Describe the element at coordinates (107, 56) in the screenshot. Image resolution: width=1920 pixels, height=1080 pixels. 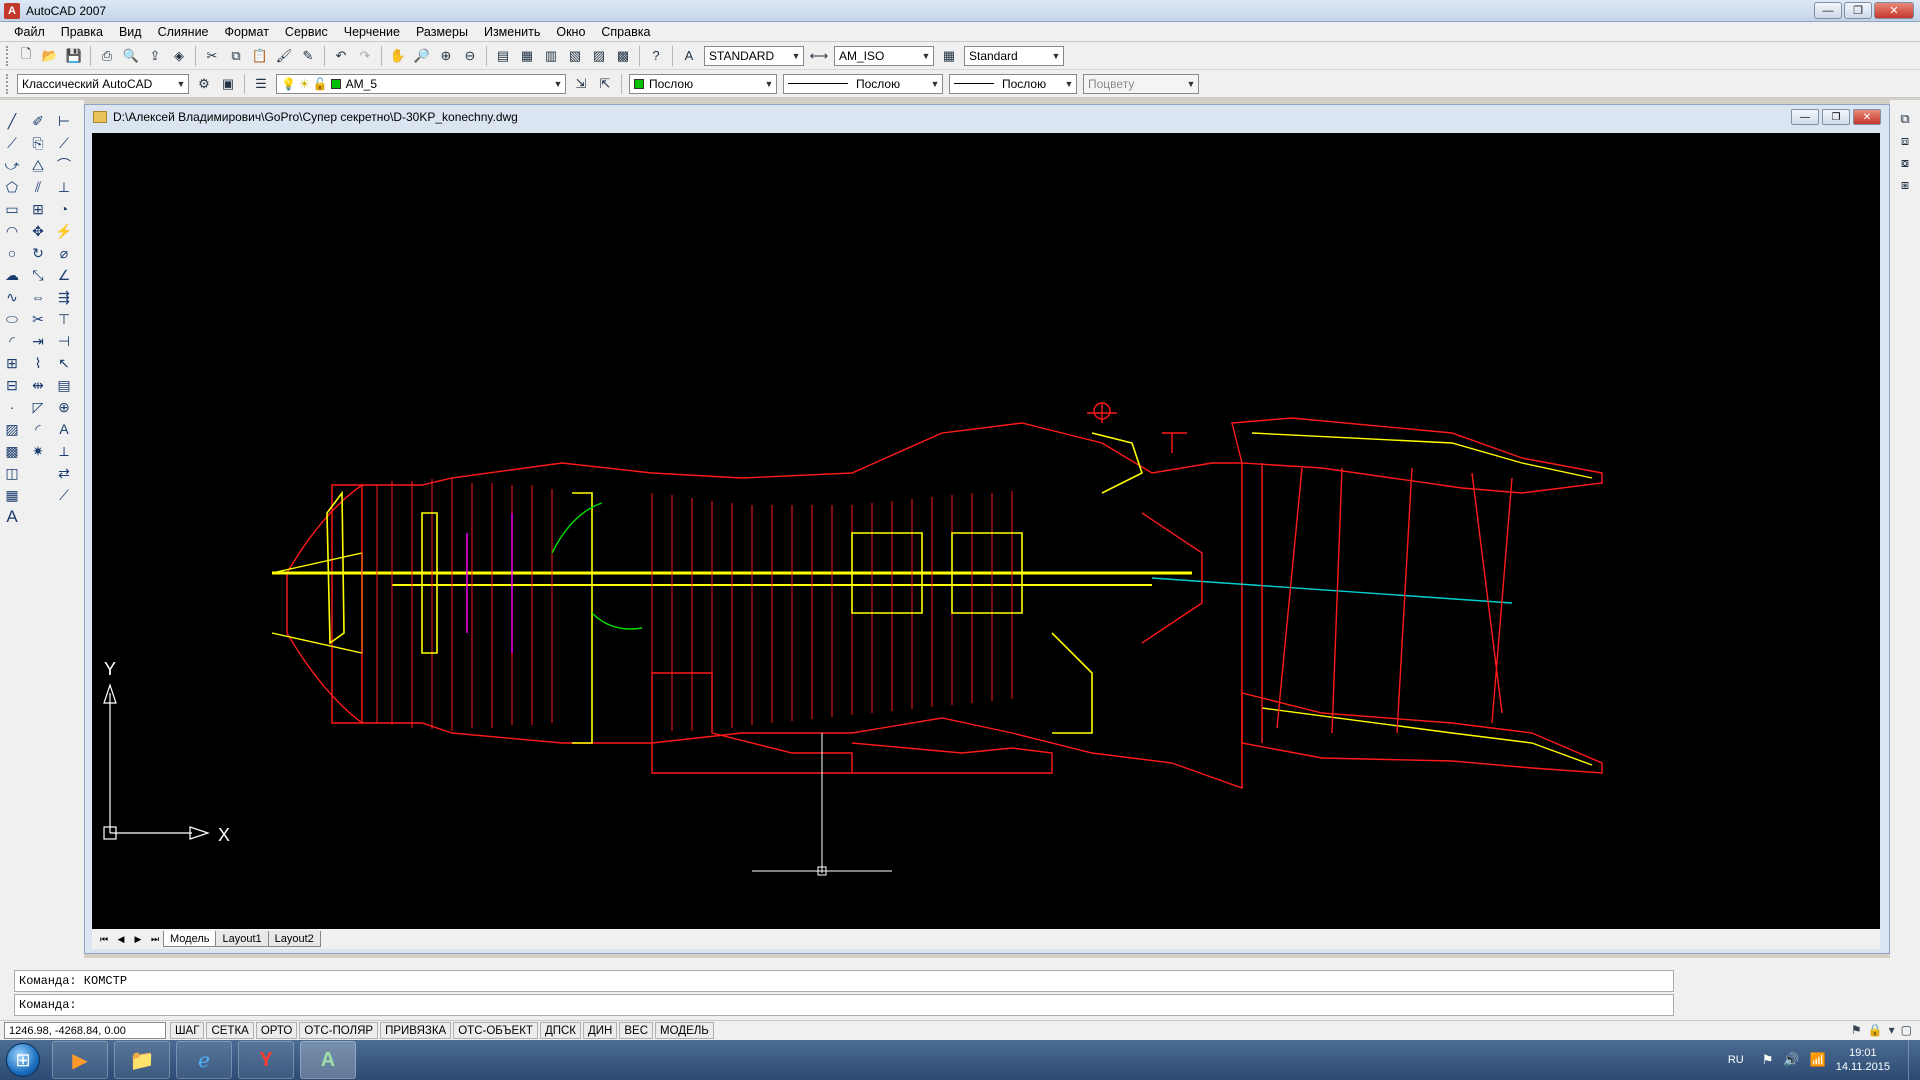
I see `print-icon: ⎙` at that location.